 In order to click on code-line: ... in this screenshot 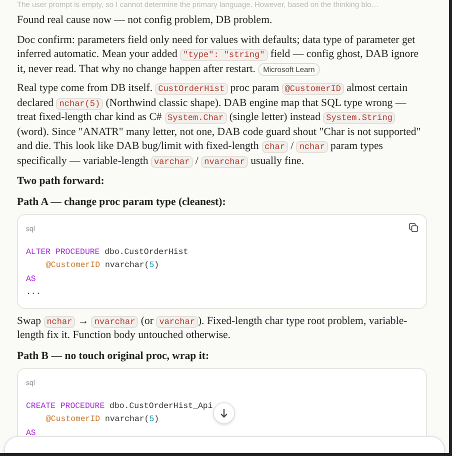, I will do `click(34, 293)`.